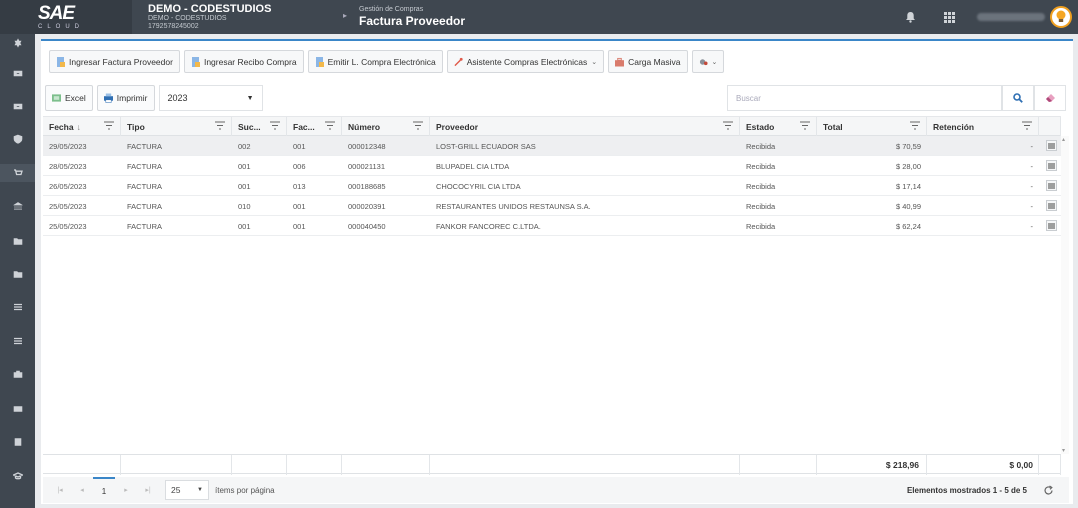 The width and height of the screenshot is (1078, 508). What do you see at coordinates (864, 98) in the screenshot?
I see `search-input: Buscar` at bounding box center [864, 98].